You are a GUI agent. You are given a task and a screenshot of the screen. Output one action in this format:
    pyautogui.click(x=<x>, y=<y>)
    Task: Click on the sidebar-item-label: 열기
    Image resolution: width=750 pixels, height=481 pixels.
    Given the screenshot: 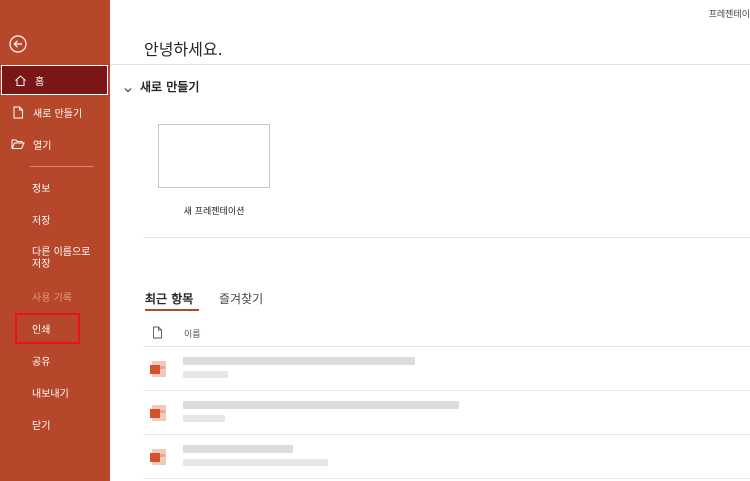 What is the action you would take?
    pyautogui.click(x=42, y=146)
    